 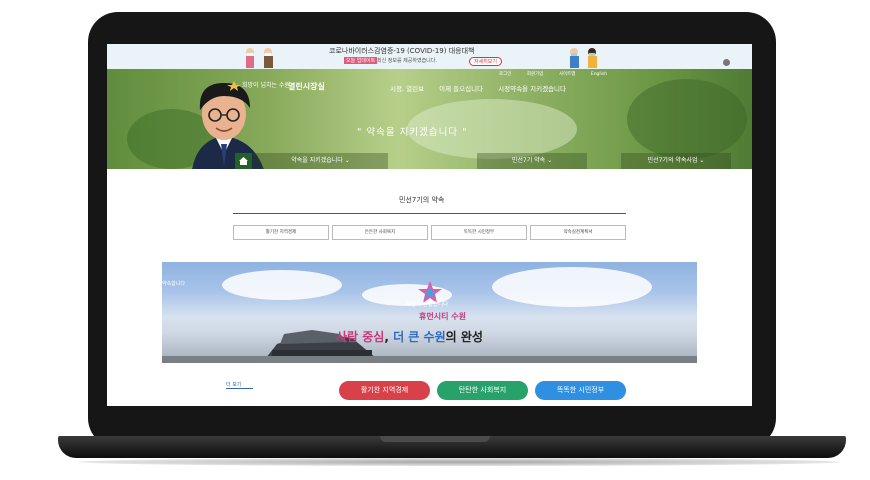 I want to click on utility-nav: 로그인 회원가입 사이트맵 English, so click(x=560, y=74).